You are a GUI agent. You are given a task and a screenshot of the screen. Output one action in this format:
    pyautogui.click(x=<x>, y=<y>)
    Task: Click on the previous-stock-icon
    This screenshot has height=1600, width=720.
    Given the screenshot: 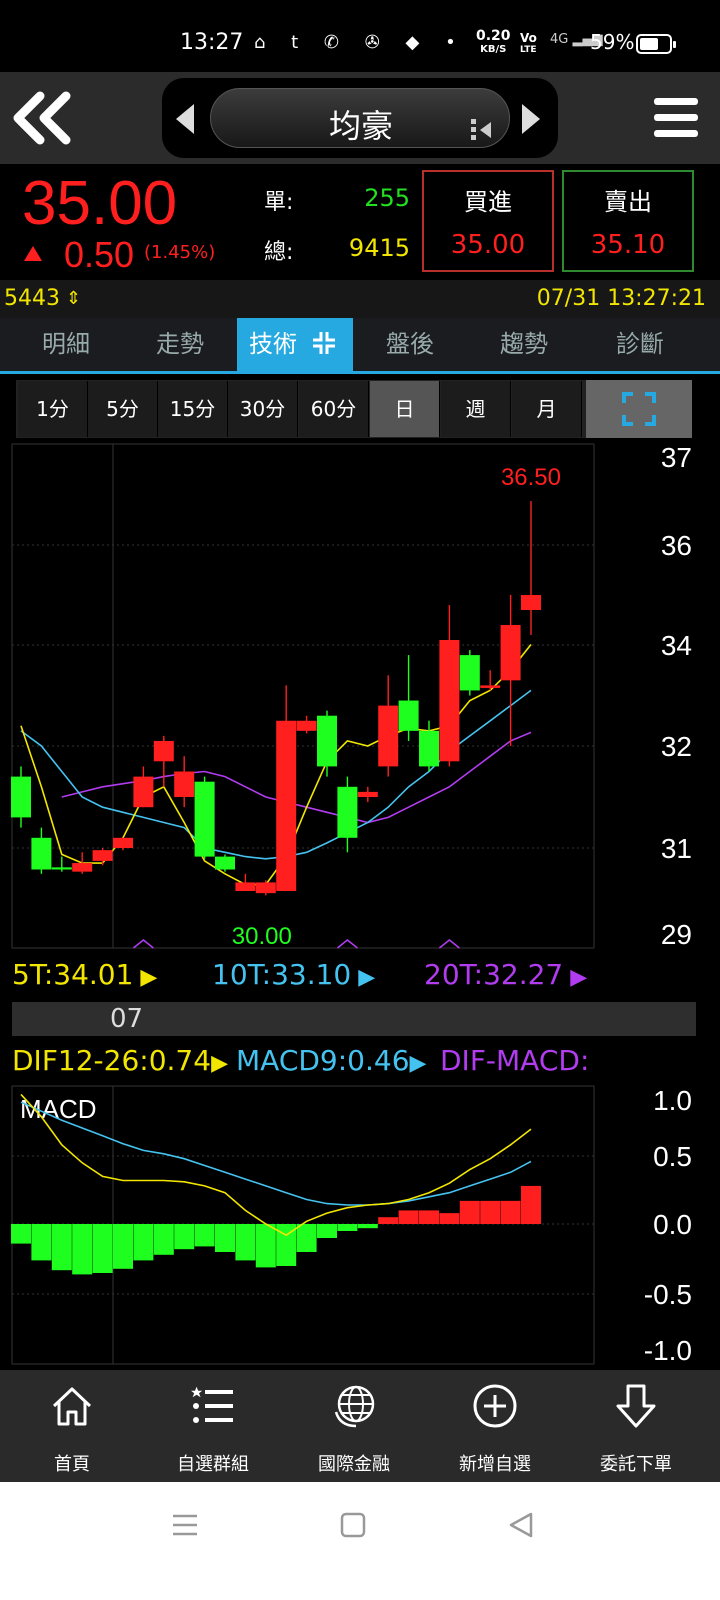 What is the action you would take?
    pyautogui.click(x=185, y=119)
    